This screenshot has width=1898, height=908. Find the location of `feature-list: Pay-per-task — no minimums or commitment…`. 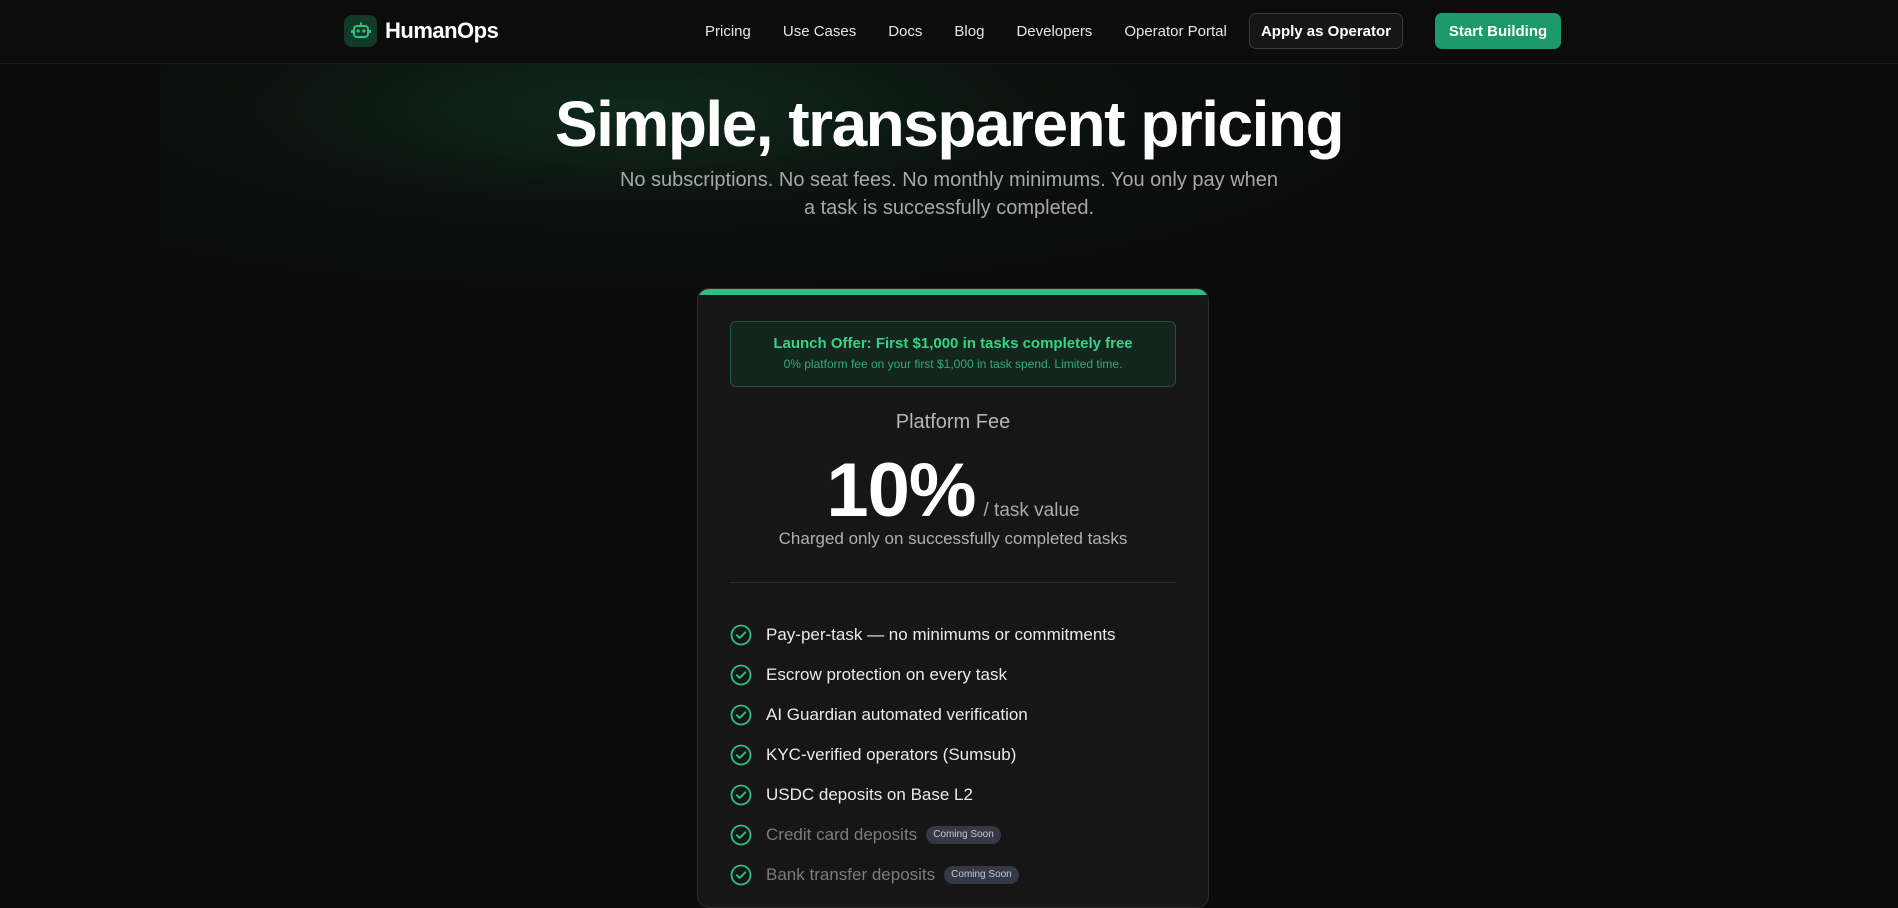

feature-list: Pay-per-task — no minimums or commitment… is located at coordinates (953, 755).